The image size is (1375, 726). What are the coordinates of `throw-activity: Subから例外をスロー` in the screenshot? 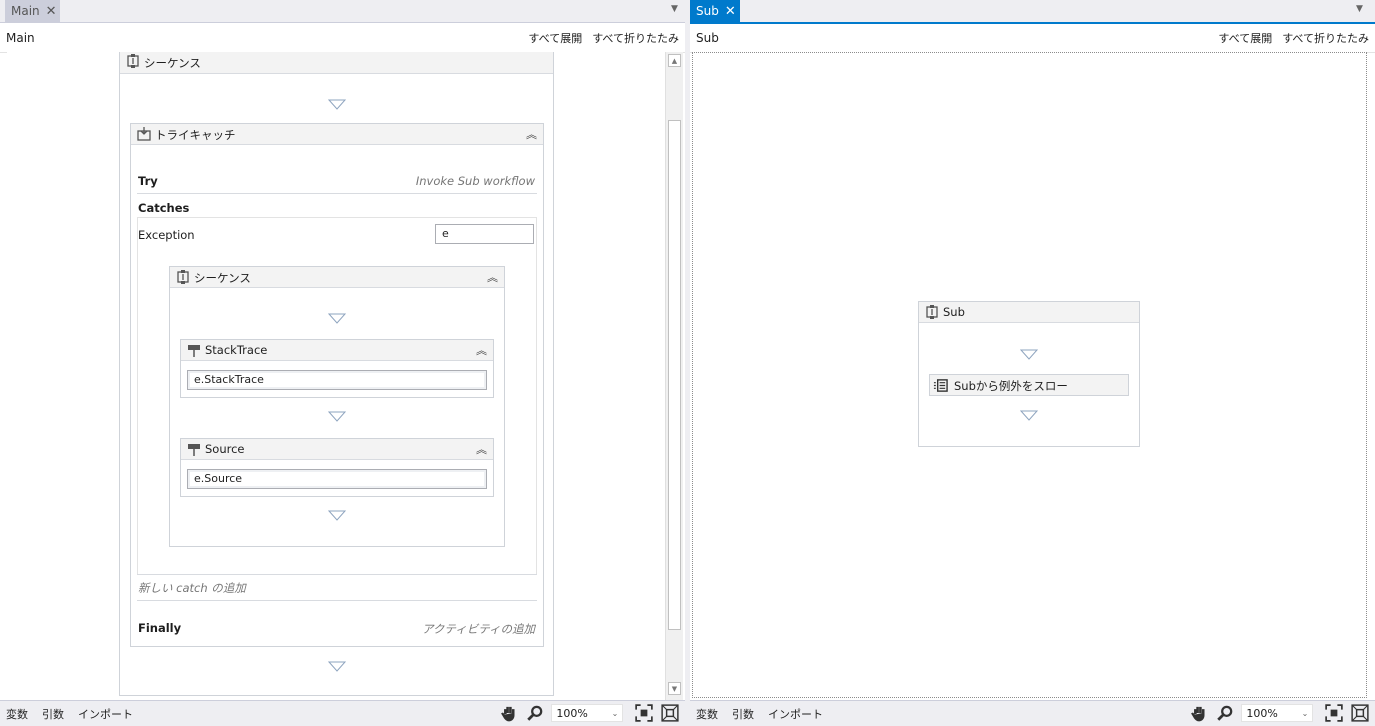 It's located at (1029, 385).